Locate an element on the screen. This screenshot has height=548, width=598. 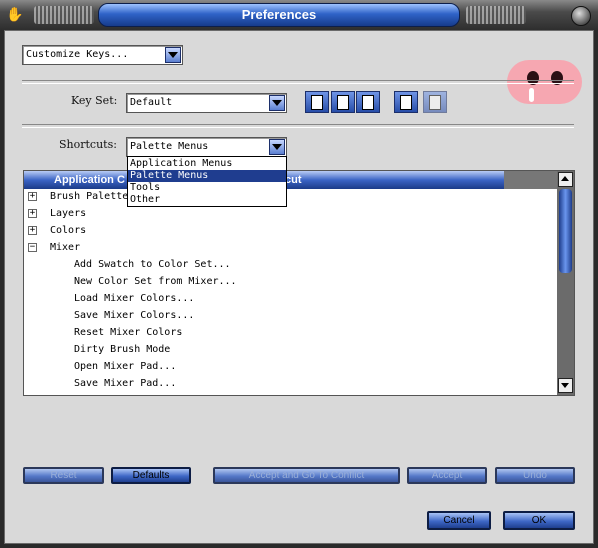
title-bar: ✋ Preferences is located at coordinates (299, 15).